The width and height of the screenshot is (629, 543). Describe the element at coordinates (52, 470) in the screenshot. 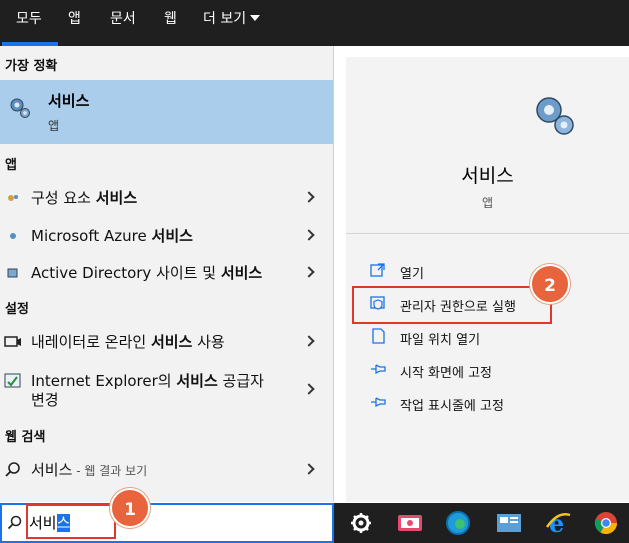

I see `web-query-label: 서비스` at that location.